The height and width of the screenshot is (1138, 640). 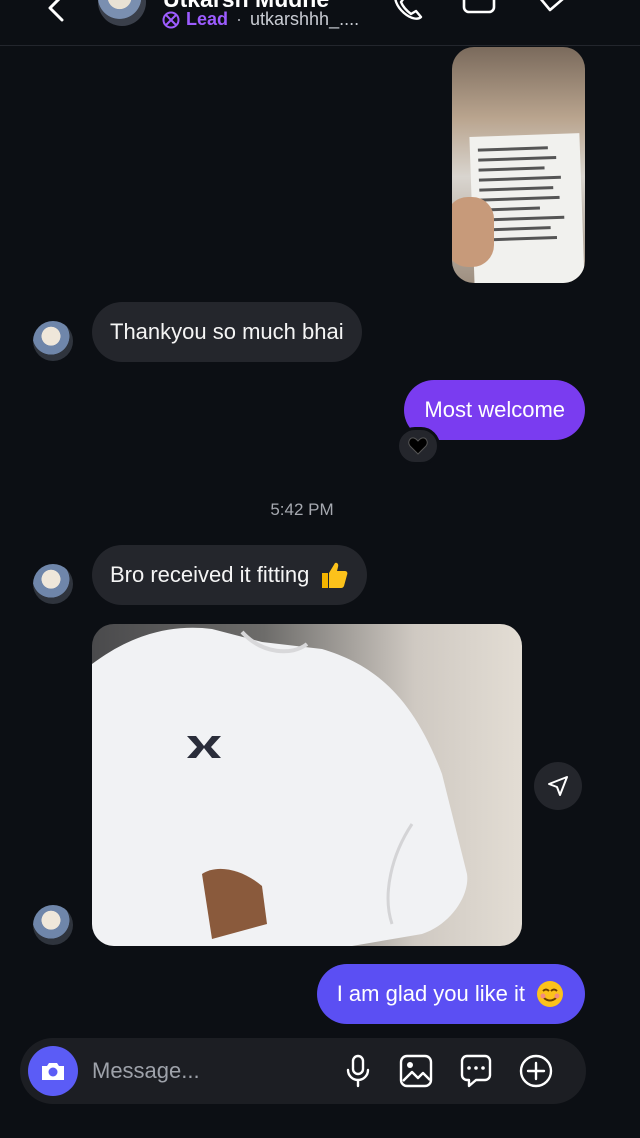 I want to click on sticker-icon, so click(x=476, y=1071).